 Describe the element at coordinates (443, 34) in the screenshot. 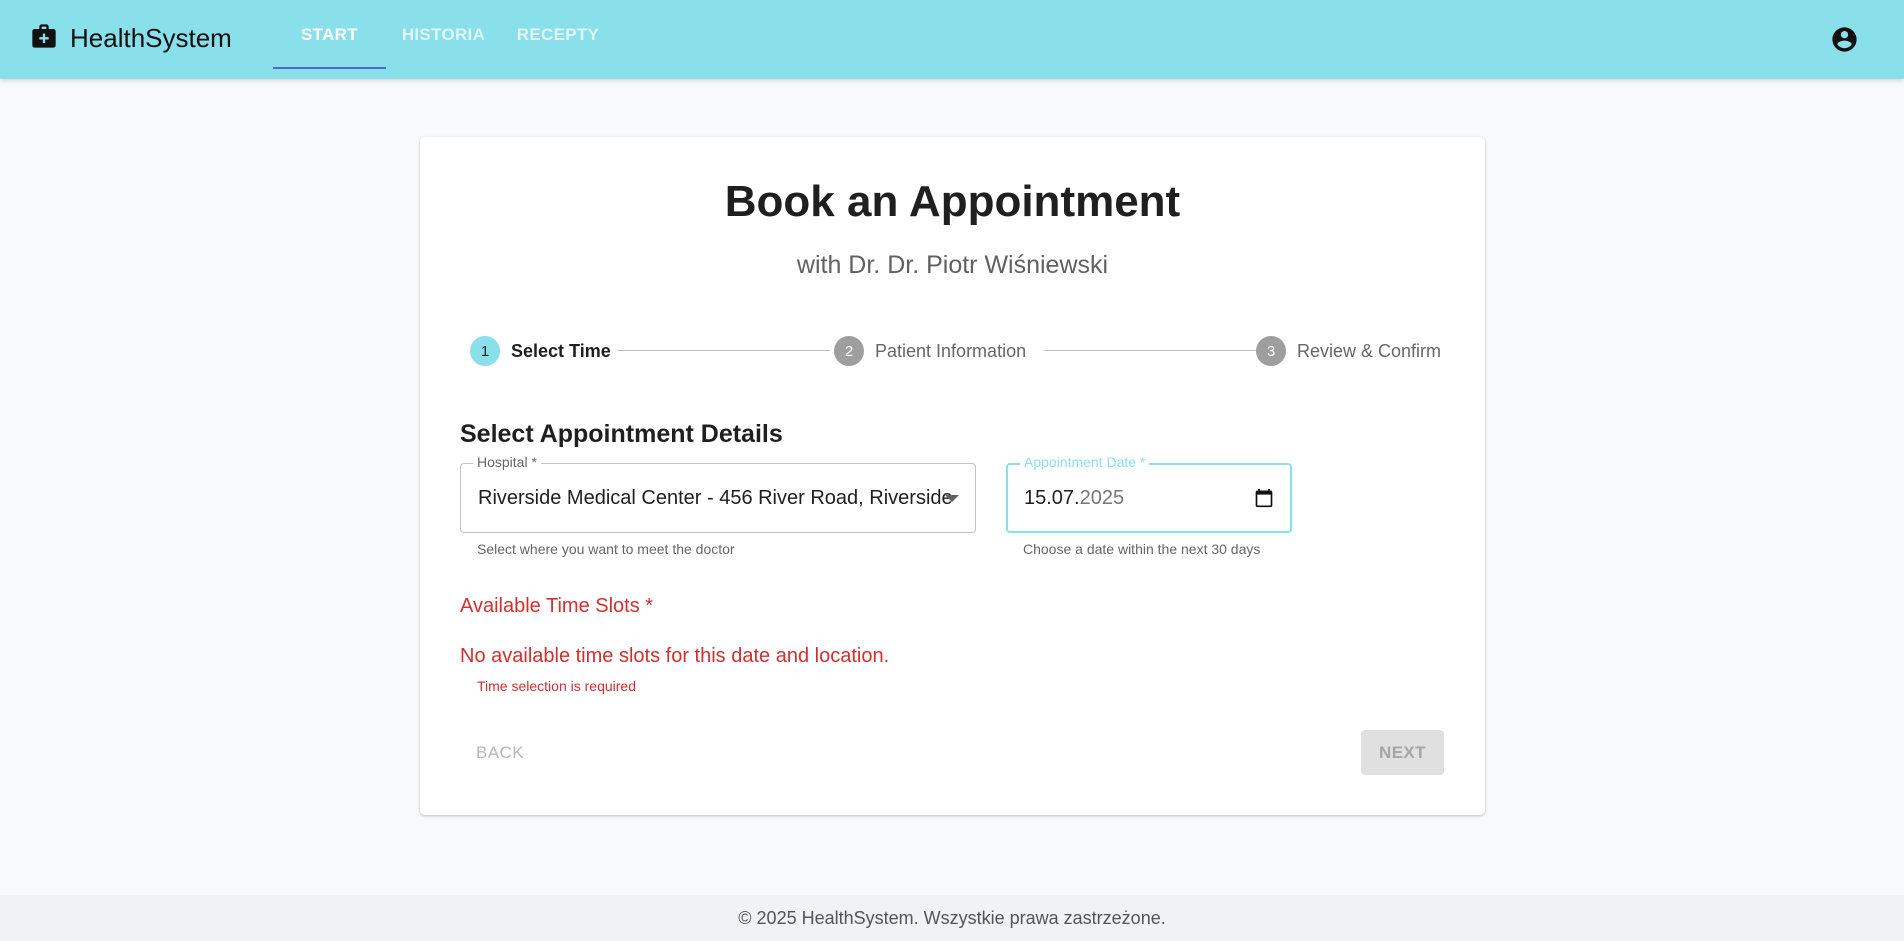

I see `tab-historia: HISTORIA` at that location.